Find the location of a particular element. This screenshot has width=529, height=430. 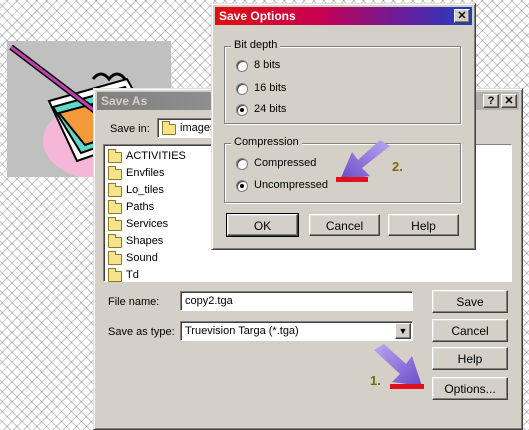

list-item: Lo_tiles is located at coordinates (160, 191).